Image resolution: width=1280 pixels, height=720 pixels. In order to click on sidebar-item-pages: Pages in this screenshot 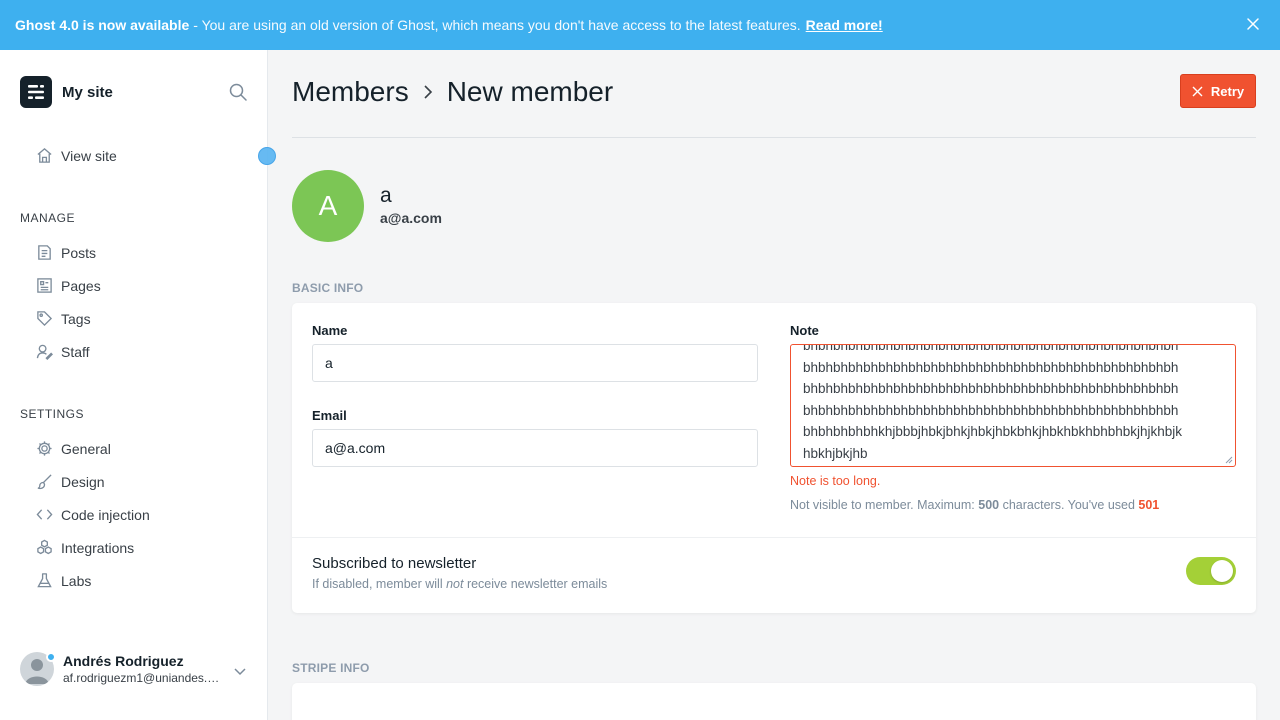, I will do `click(68, 285)`.